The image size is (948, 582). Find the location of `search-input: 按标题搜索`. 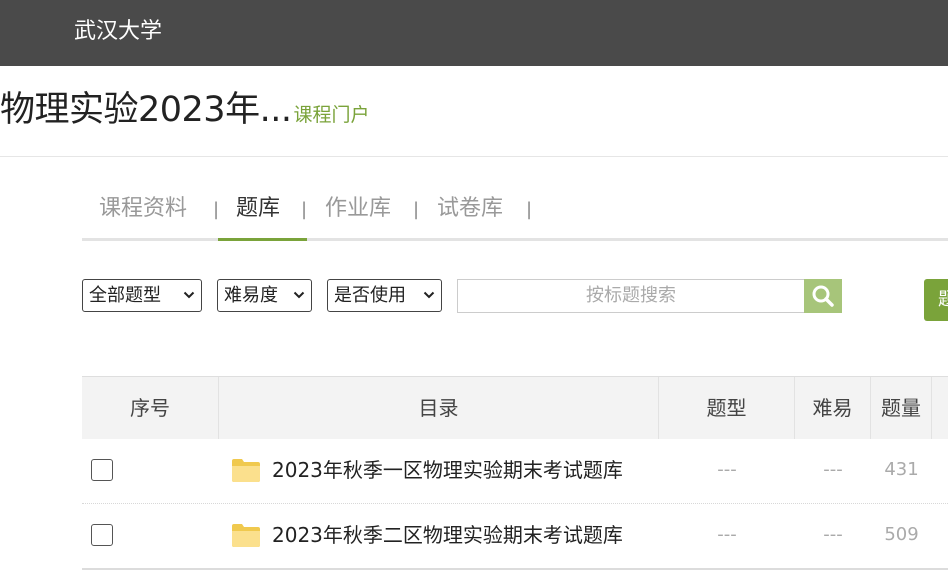

search-input: 按标题搜索 is located at coordinates (630, 296).